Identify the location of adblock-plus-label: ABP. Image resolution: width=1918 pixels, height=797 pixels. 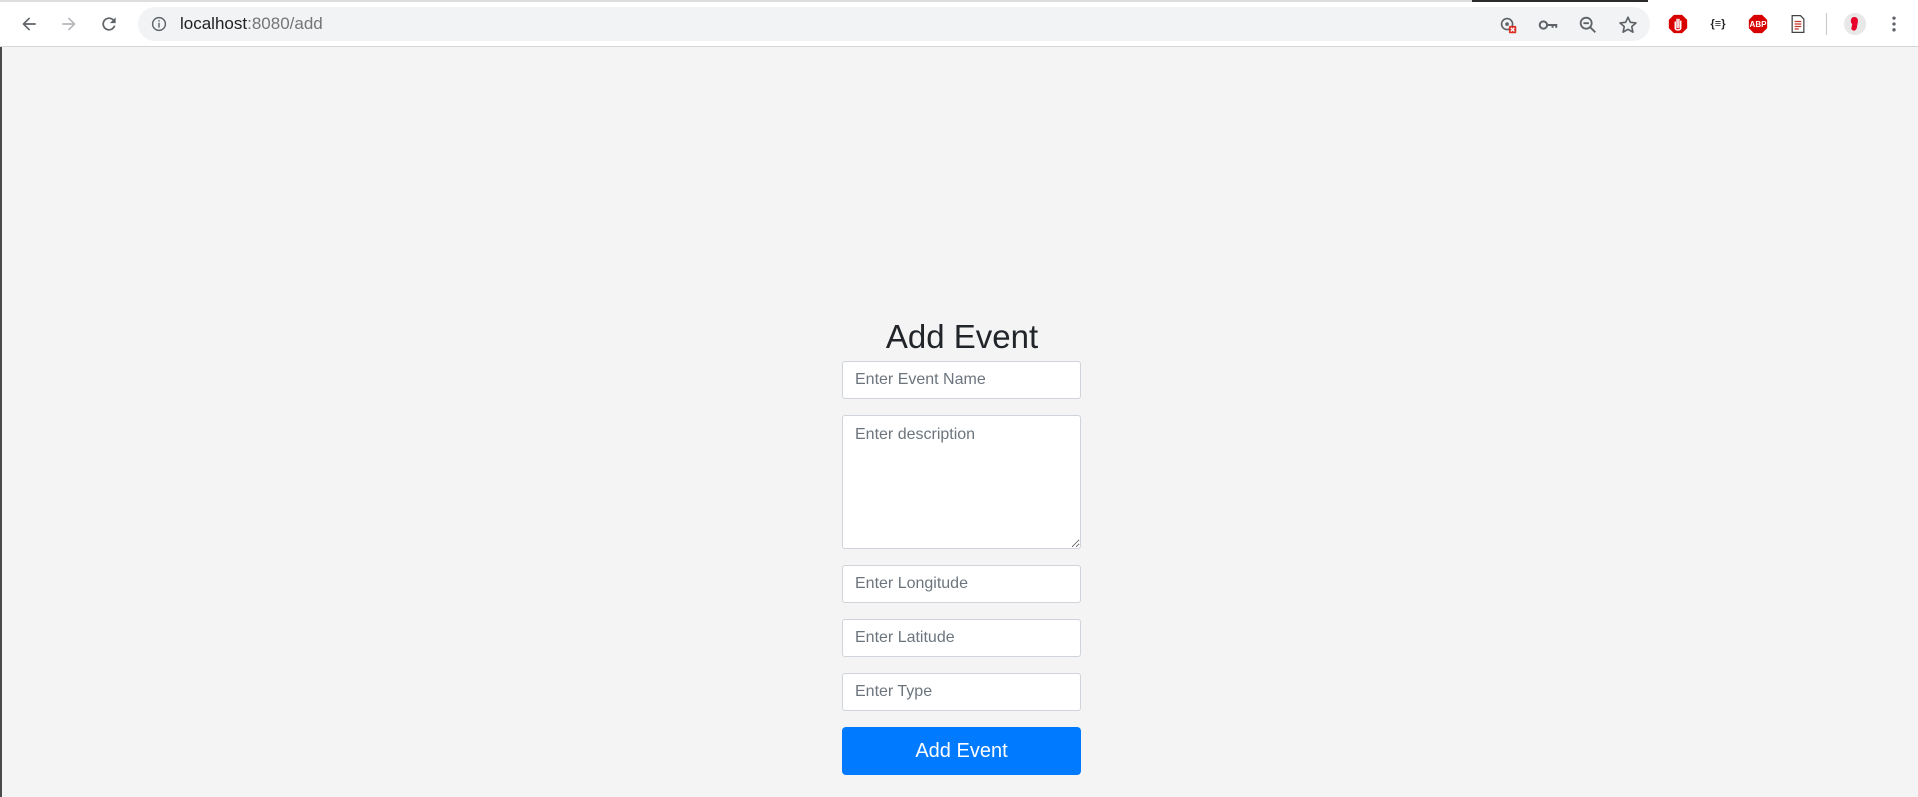
(1758, 24).